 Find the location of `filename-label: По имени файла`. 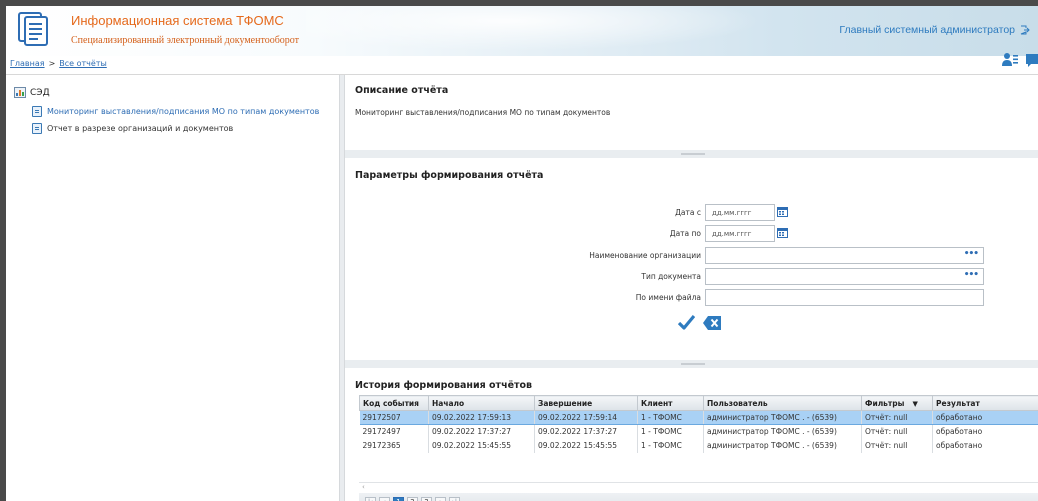

filename-label: По имени файла is located at coordinates (668, 297).